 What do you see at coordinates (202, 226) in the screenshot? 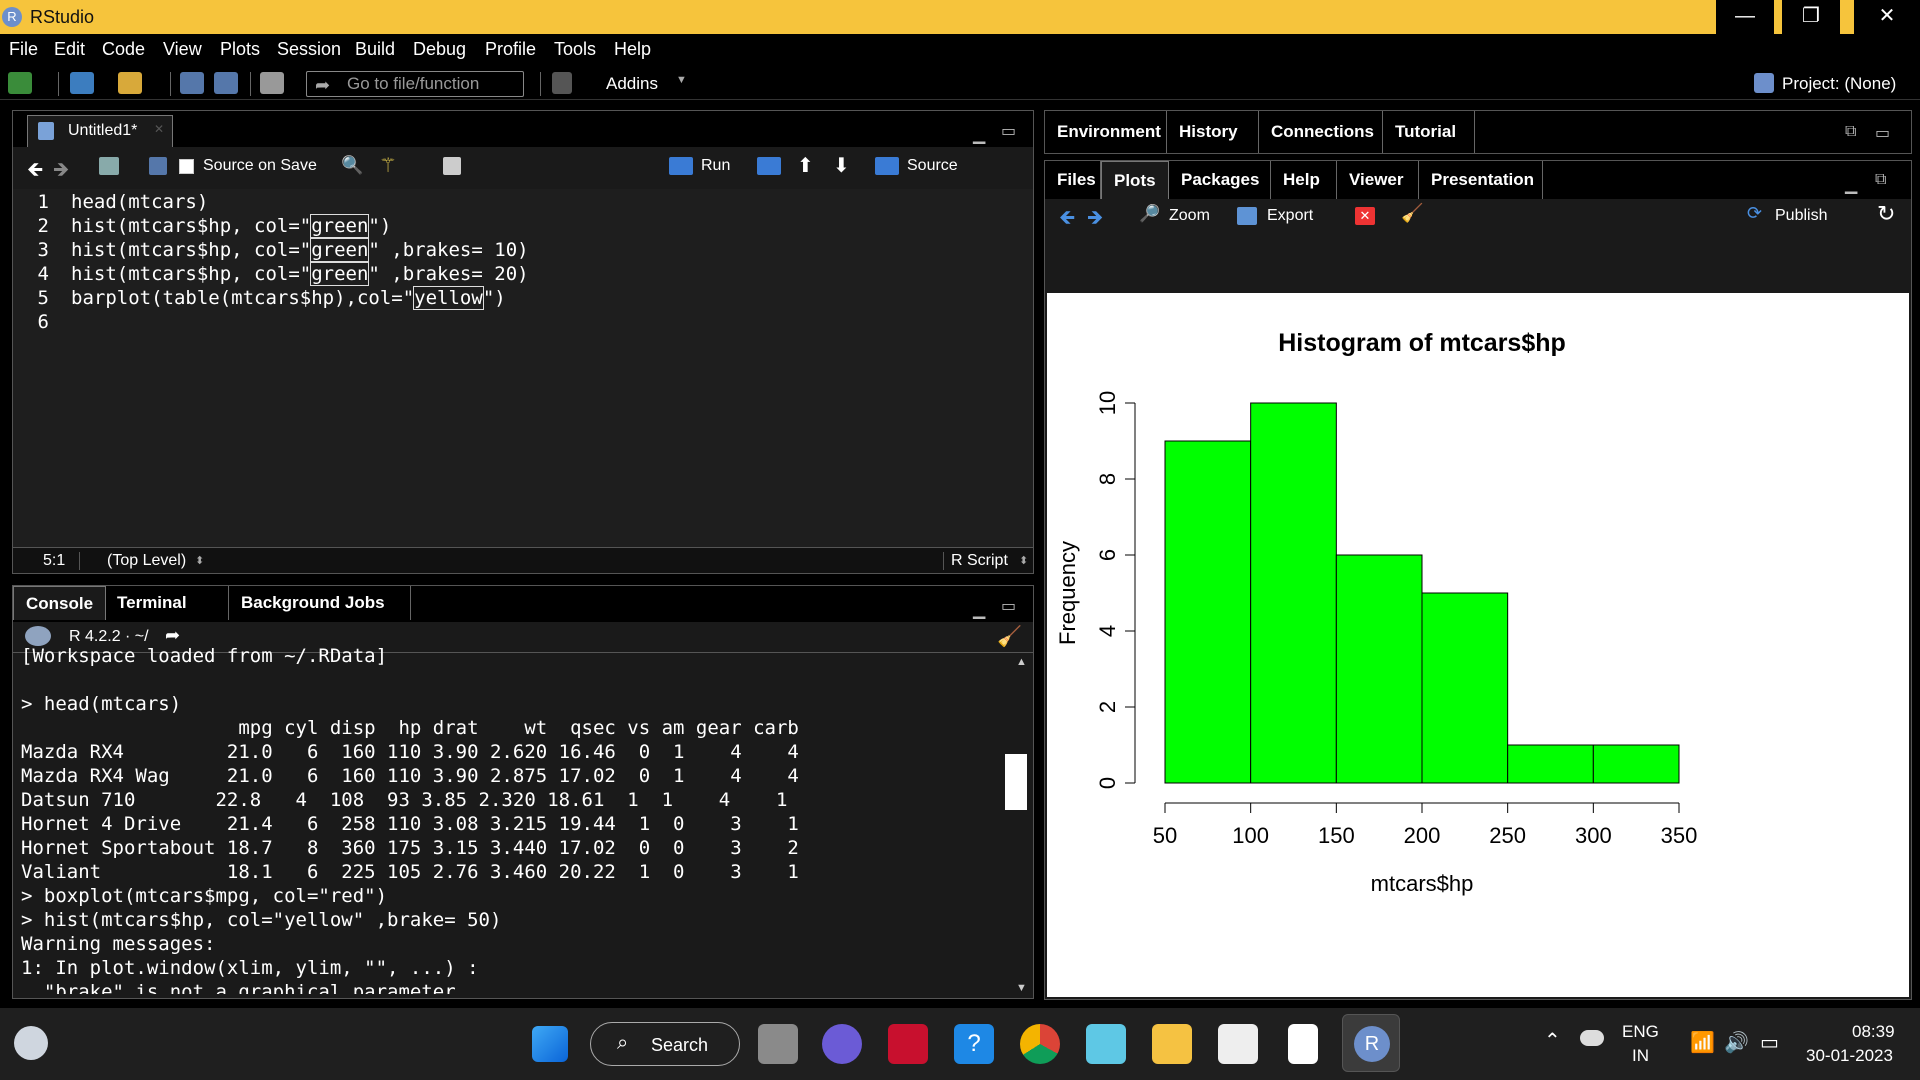
I see `code-line: 2 hist(mtcars$hp, col="green")` at bounding box center [202, 226].